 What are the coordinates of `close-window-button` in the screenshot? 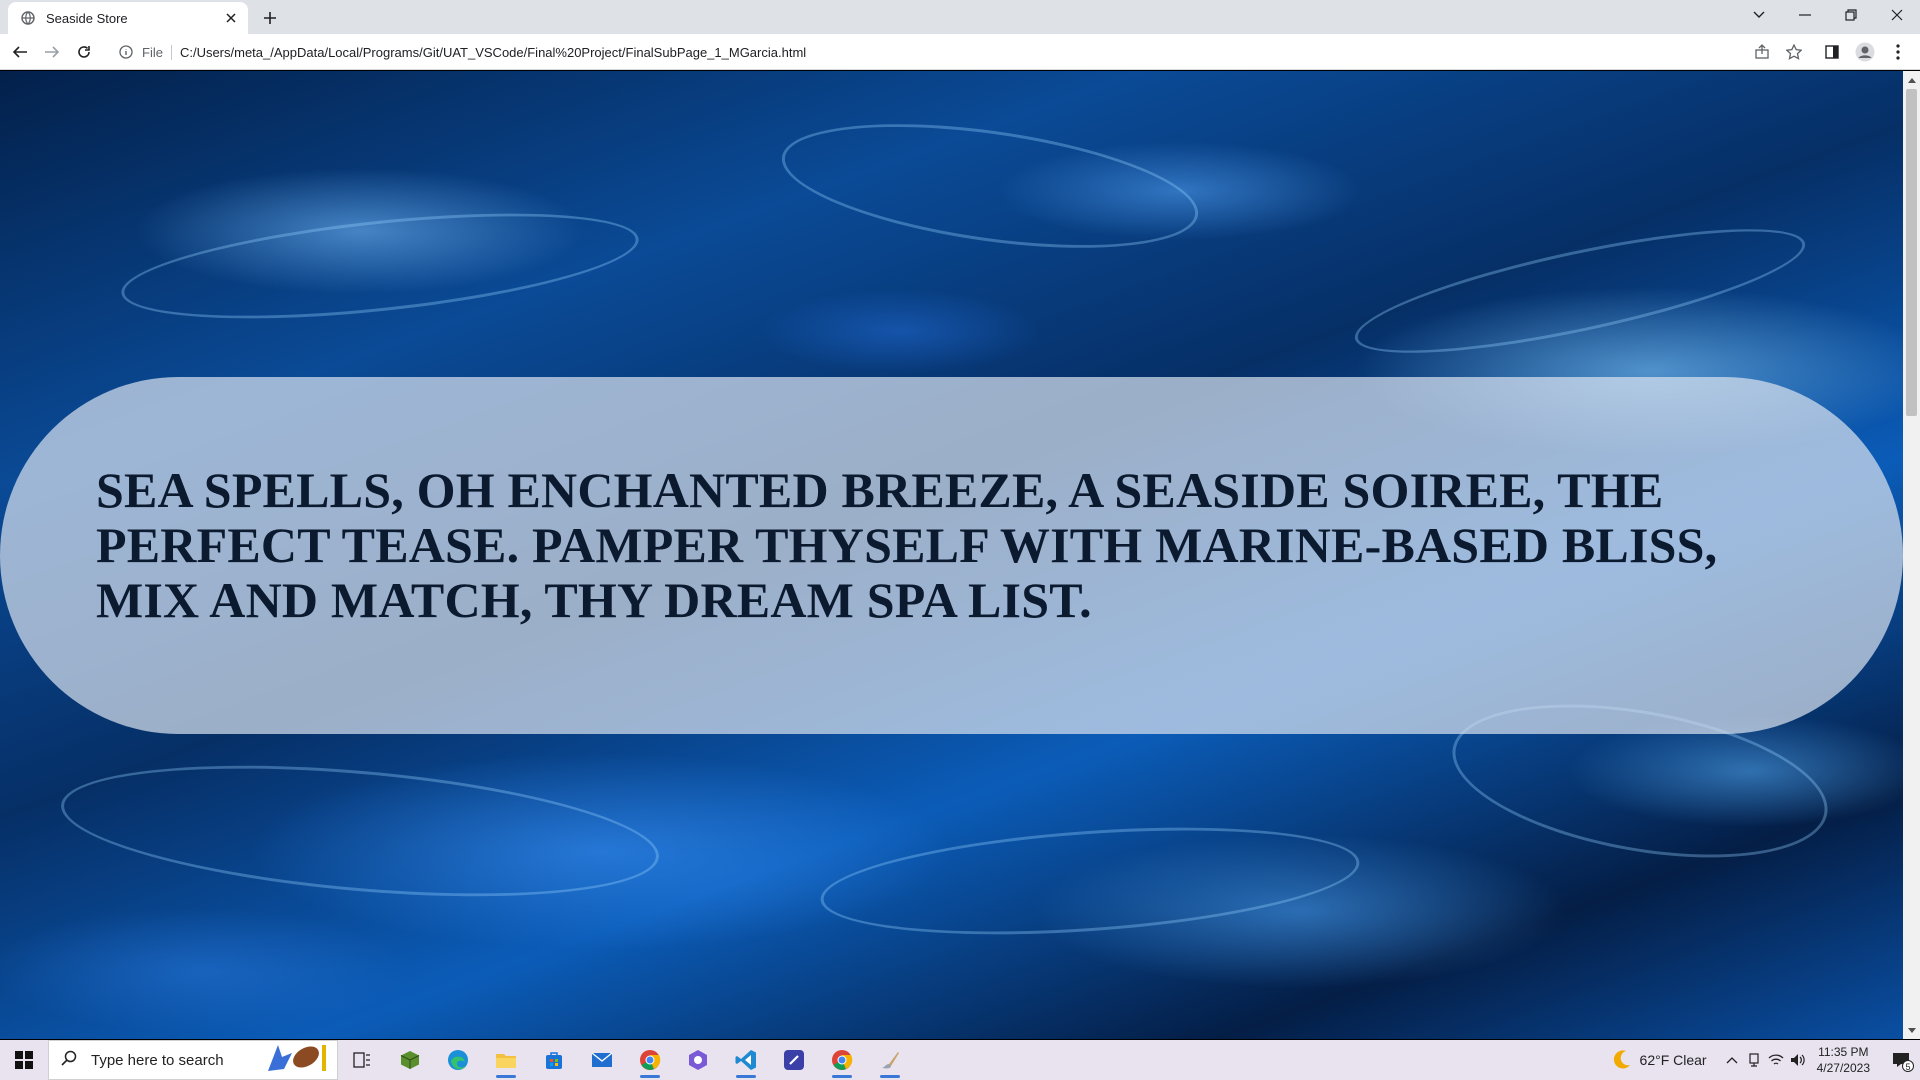 It's located at (1897, 15).